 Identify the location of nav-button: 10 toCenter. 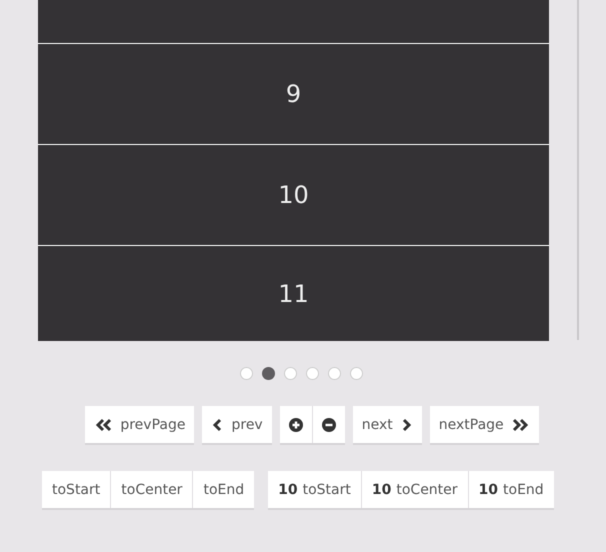
(415, 489).